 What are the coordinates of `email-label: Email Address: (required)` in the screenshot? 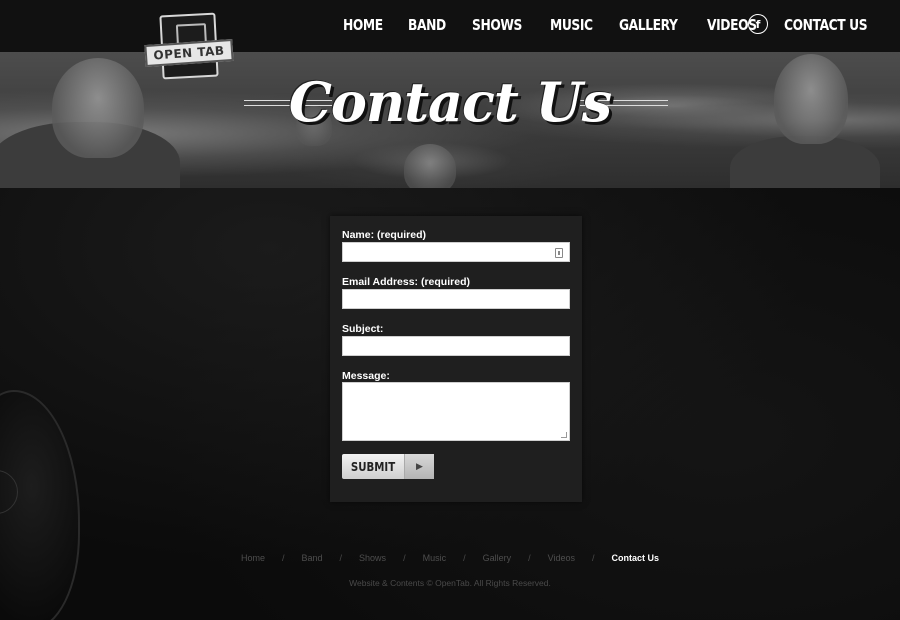 It's located at (406, 282).